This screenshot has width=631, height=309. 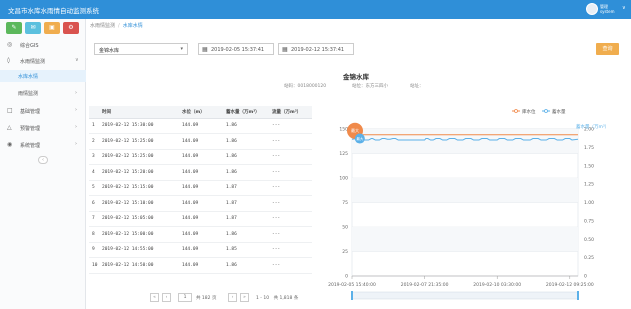 What do you see at coordinates (355, 130) in the screenshot?
I see `max-marker-water-level-label: 最大` at bounding box center [355, 130].